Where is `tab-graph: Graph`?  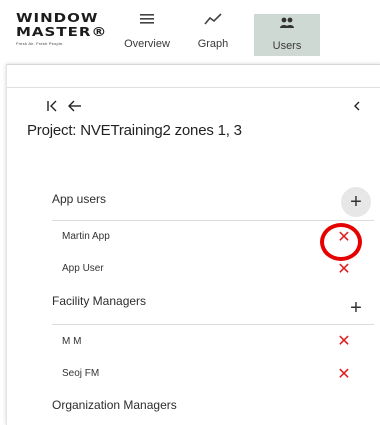
tab-graph: Graph is located at coordinates (213, 32).